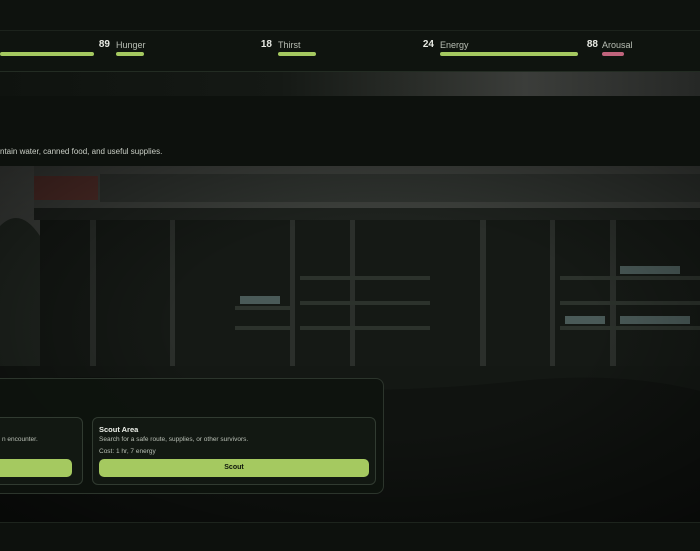  Describe the element at coordinates (651, 49) in the screenshot. I see `stat-arousal: Arousal` at that location.